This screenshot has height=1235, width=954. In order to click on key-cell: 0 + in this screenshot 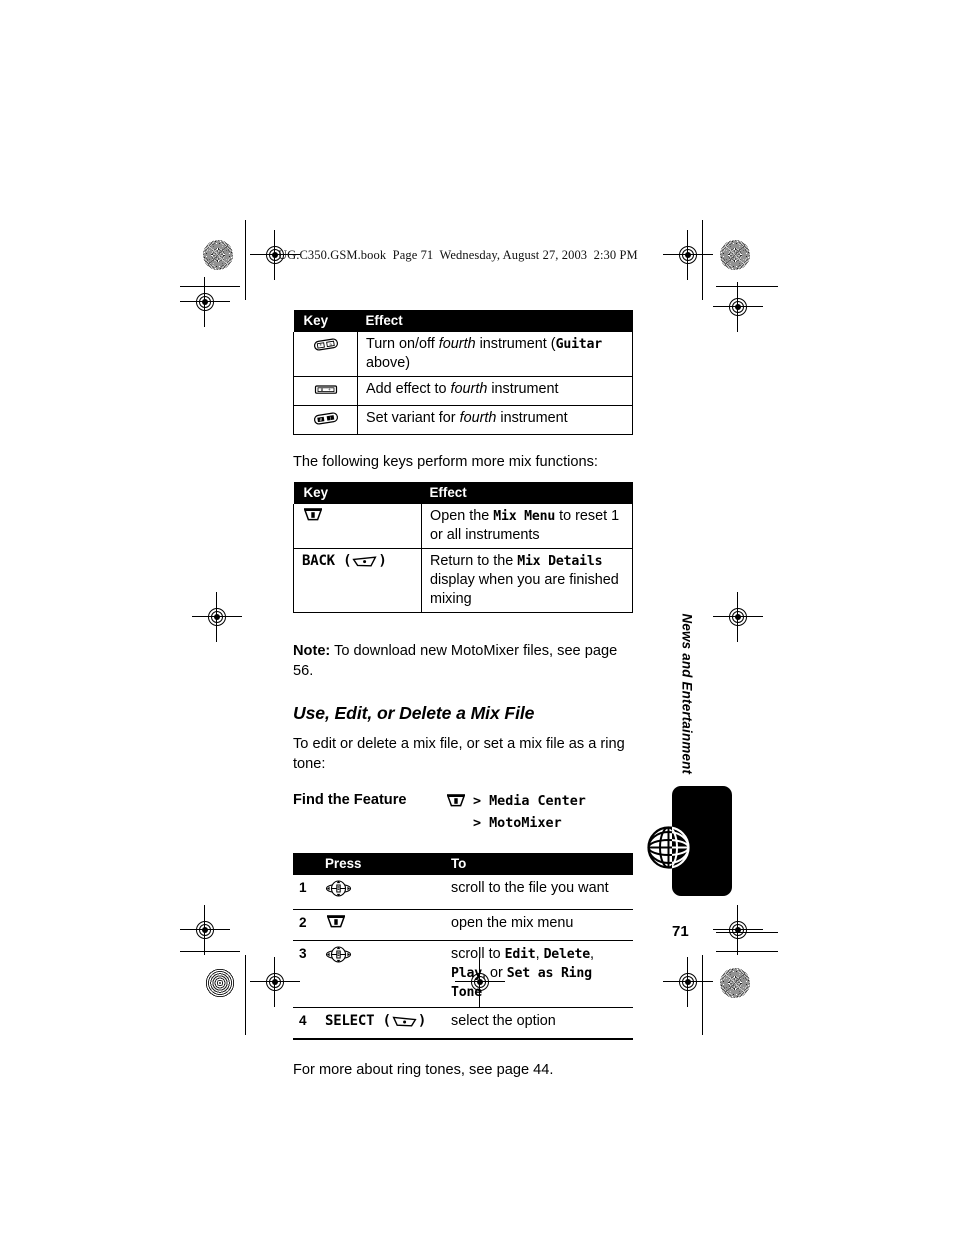, I will do `click(325, 391)`.